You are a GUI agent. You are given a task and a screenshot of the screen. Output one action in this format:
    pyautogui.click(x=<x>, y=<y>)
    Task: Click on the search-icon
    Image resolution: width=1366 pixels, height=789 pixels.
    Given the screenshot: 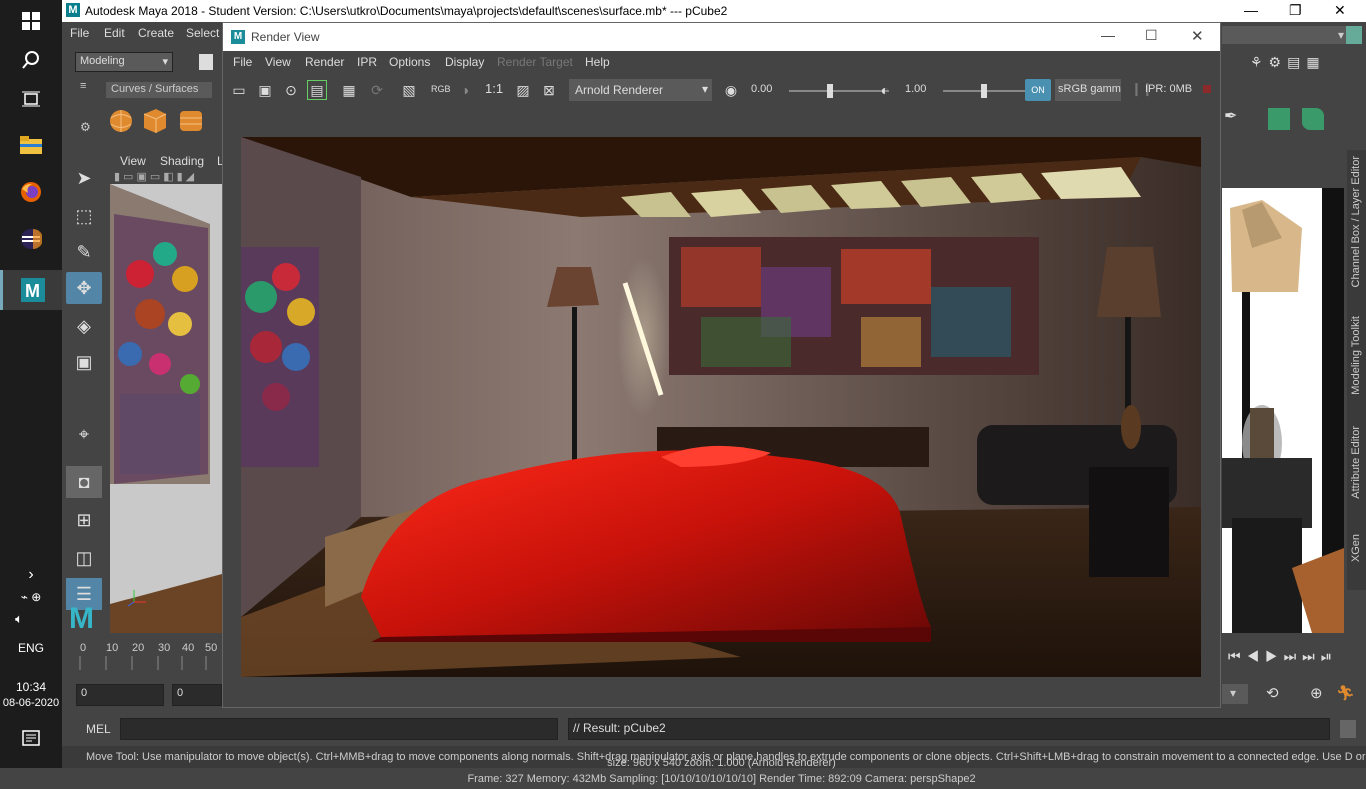 What is the action you would take?
    pyautogui.click(x=31, y=60)
    